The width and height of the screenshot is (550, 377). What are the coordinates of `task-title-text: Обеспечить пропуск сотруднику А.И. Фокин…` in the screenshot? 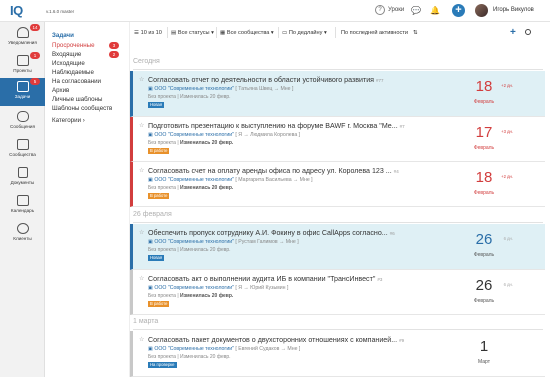 It's located at (268, 233).